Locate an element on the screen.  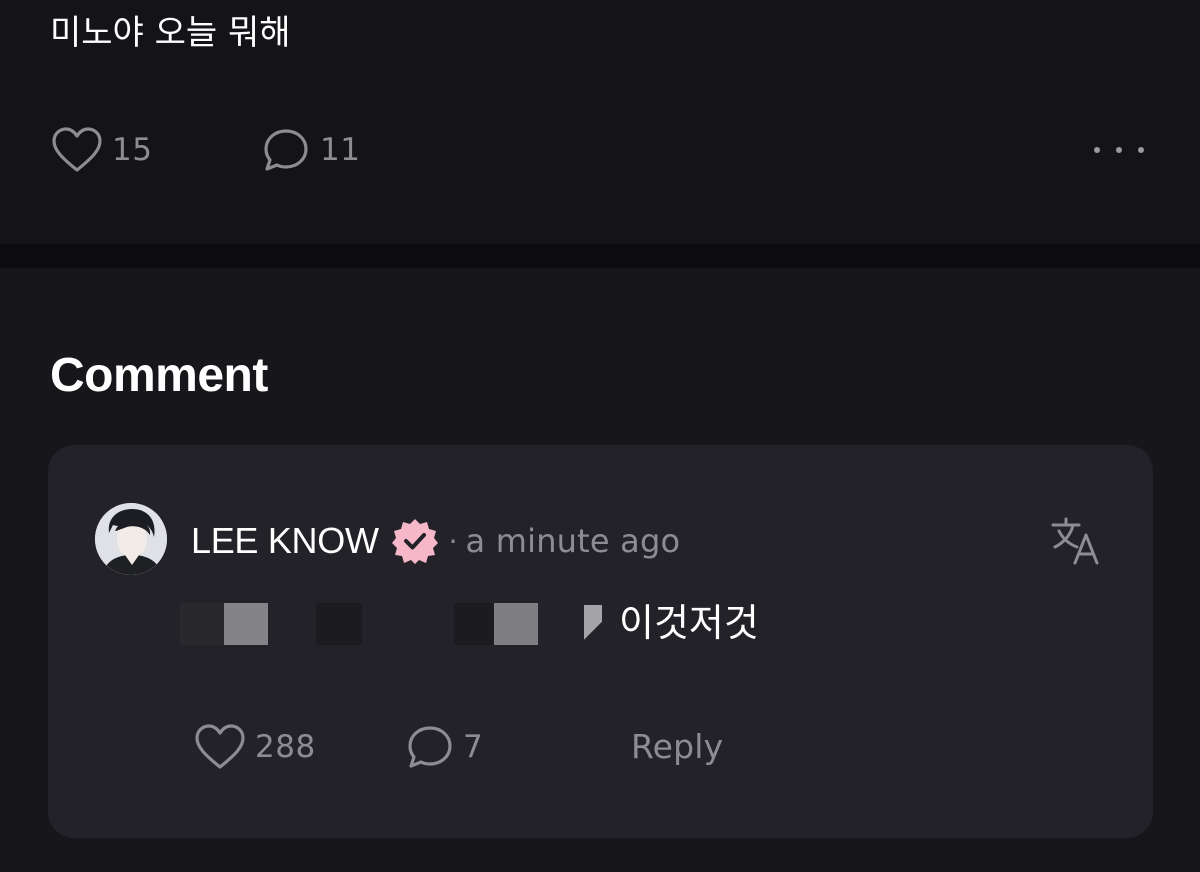
verified-badge-icon is located at coordinates (415, 541).